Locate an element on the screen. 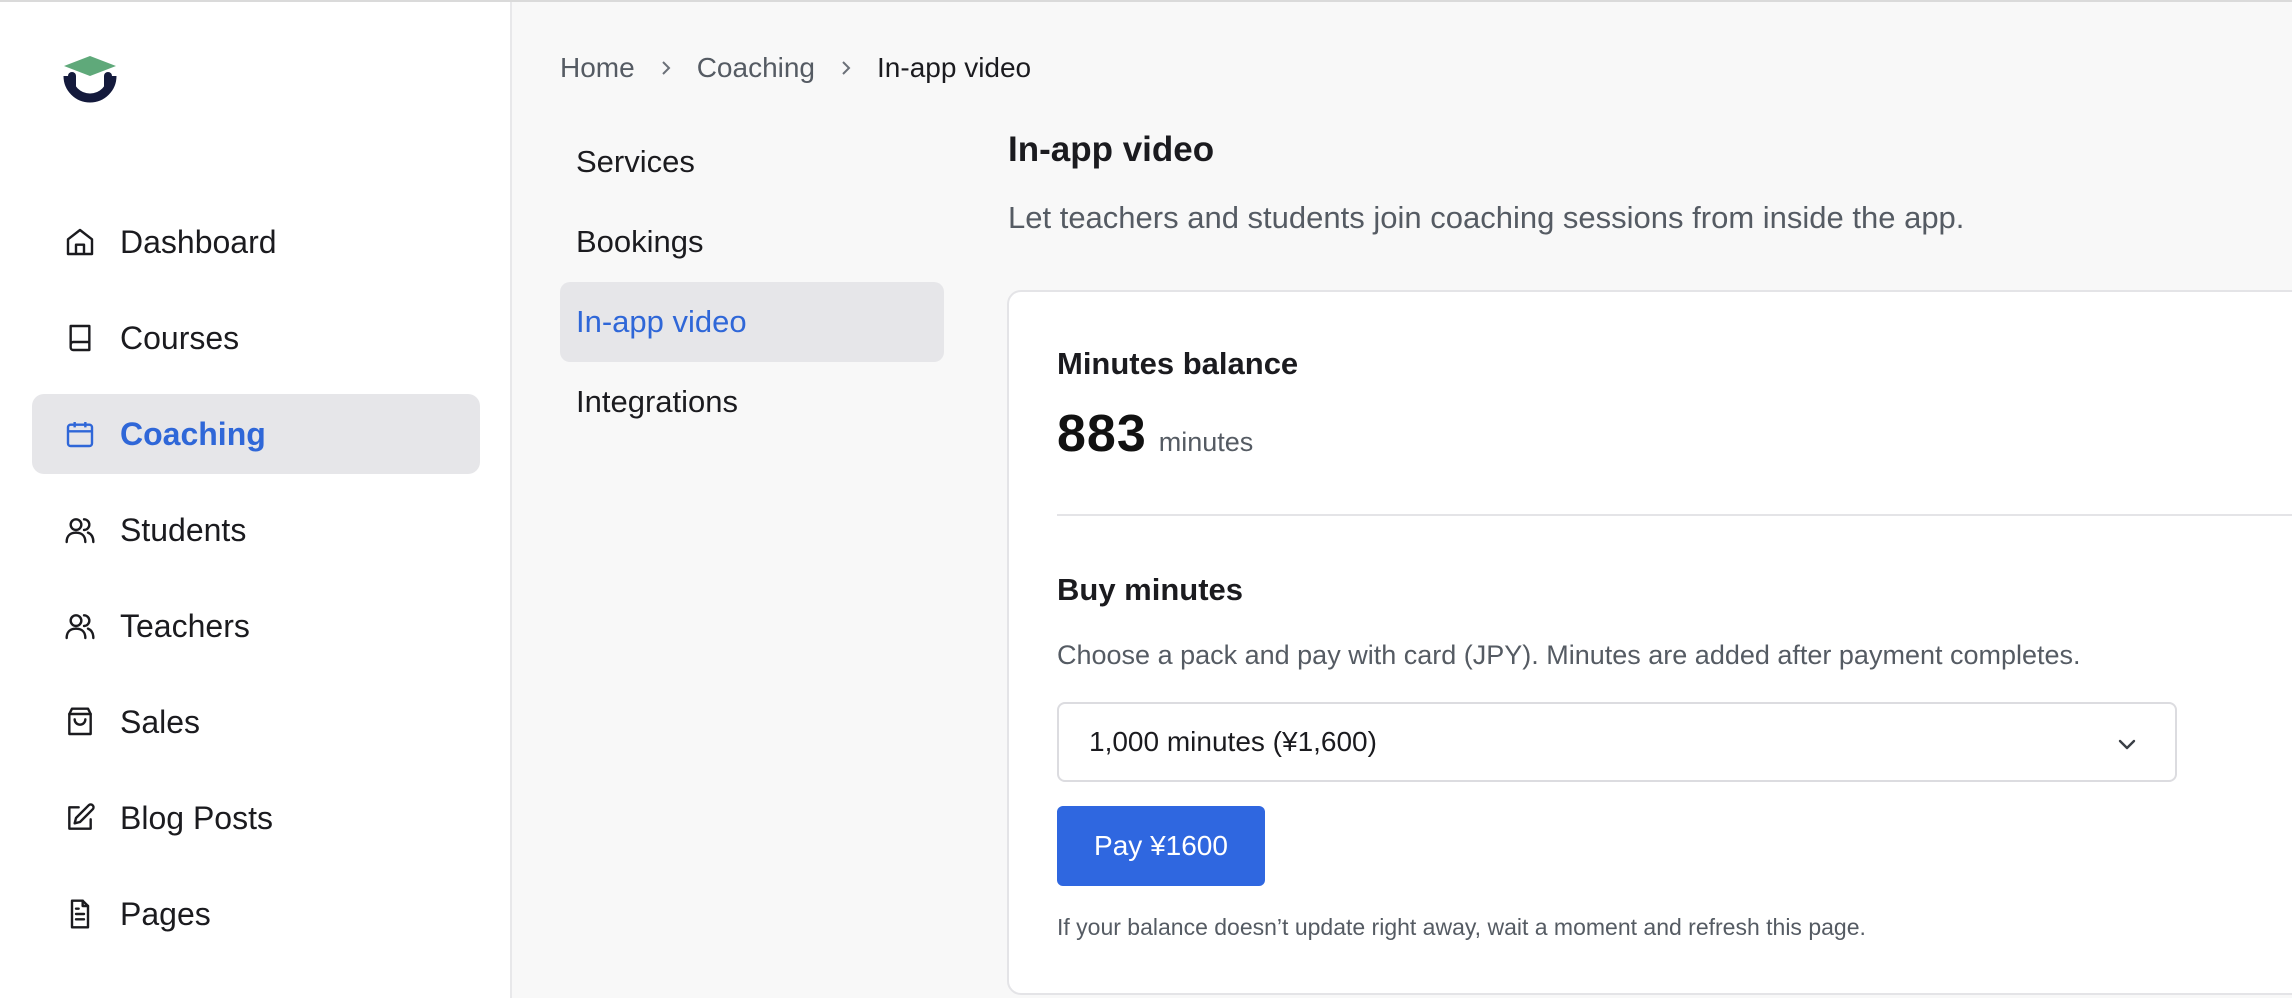 This screenshot has height=998, width=2292. divider is located at coordinates (1674, 515).